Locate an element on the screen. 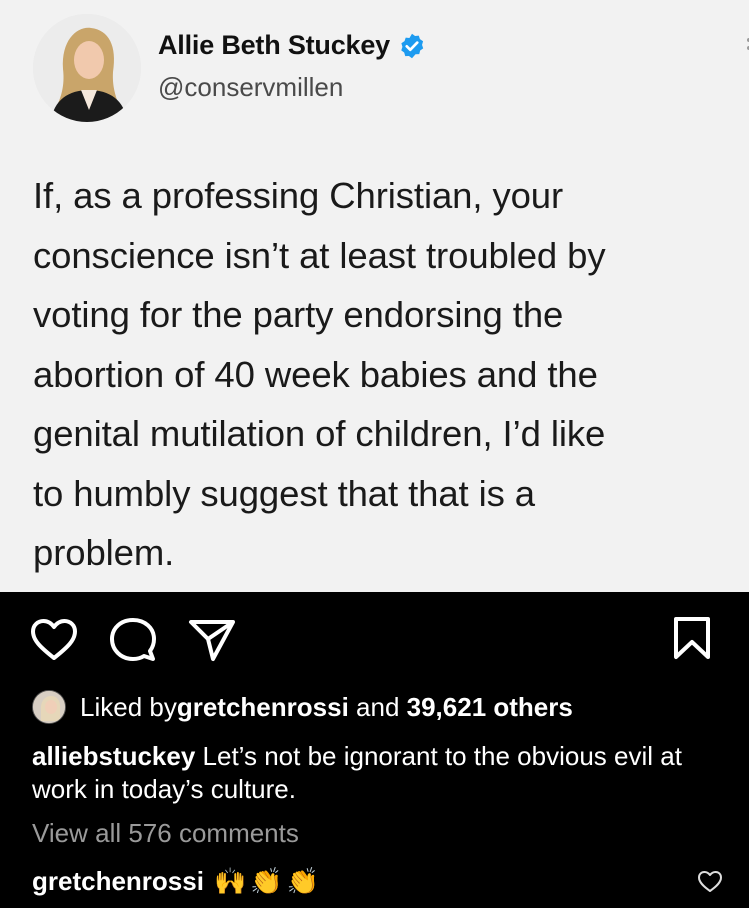 The width and height of the screenshot is (749, 908). raising-hands-emoji: 🙌 is located at coordinates (230, 881).